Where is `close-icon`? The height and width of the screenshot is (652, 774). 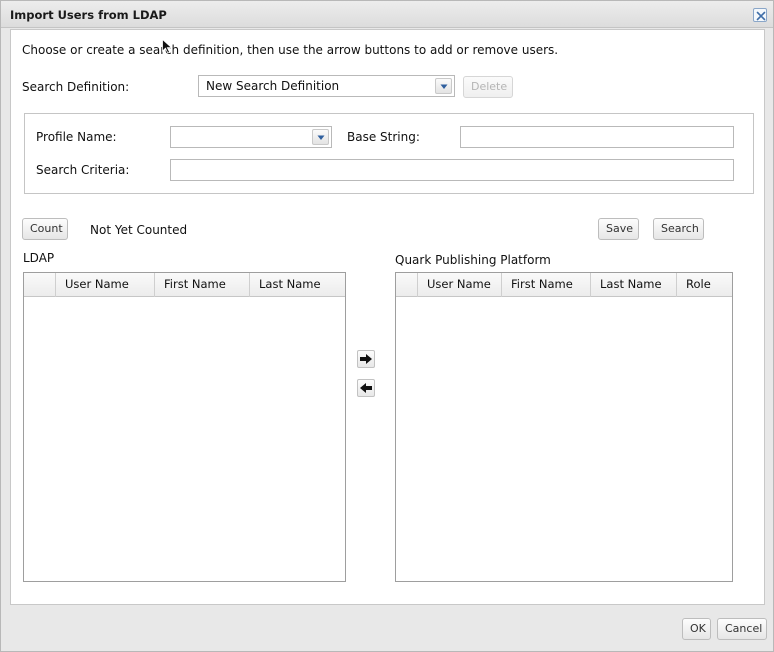 close-icon is located at coordinates (761, 16).